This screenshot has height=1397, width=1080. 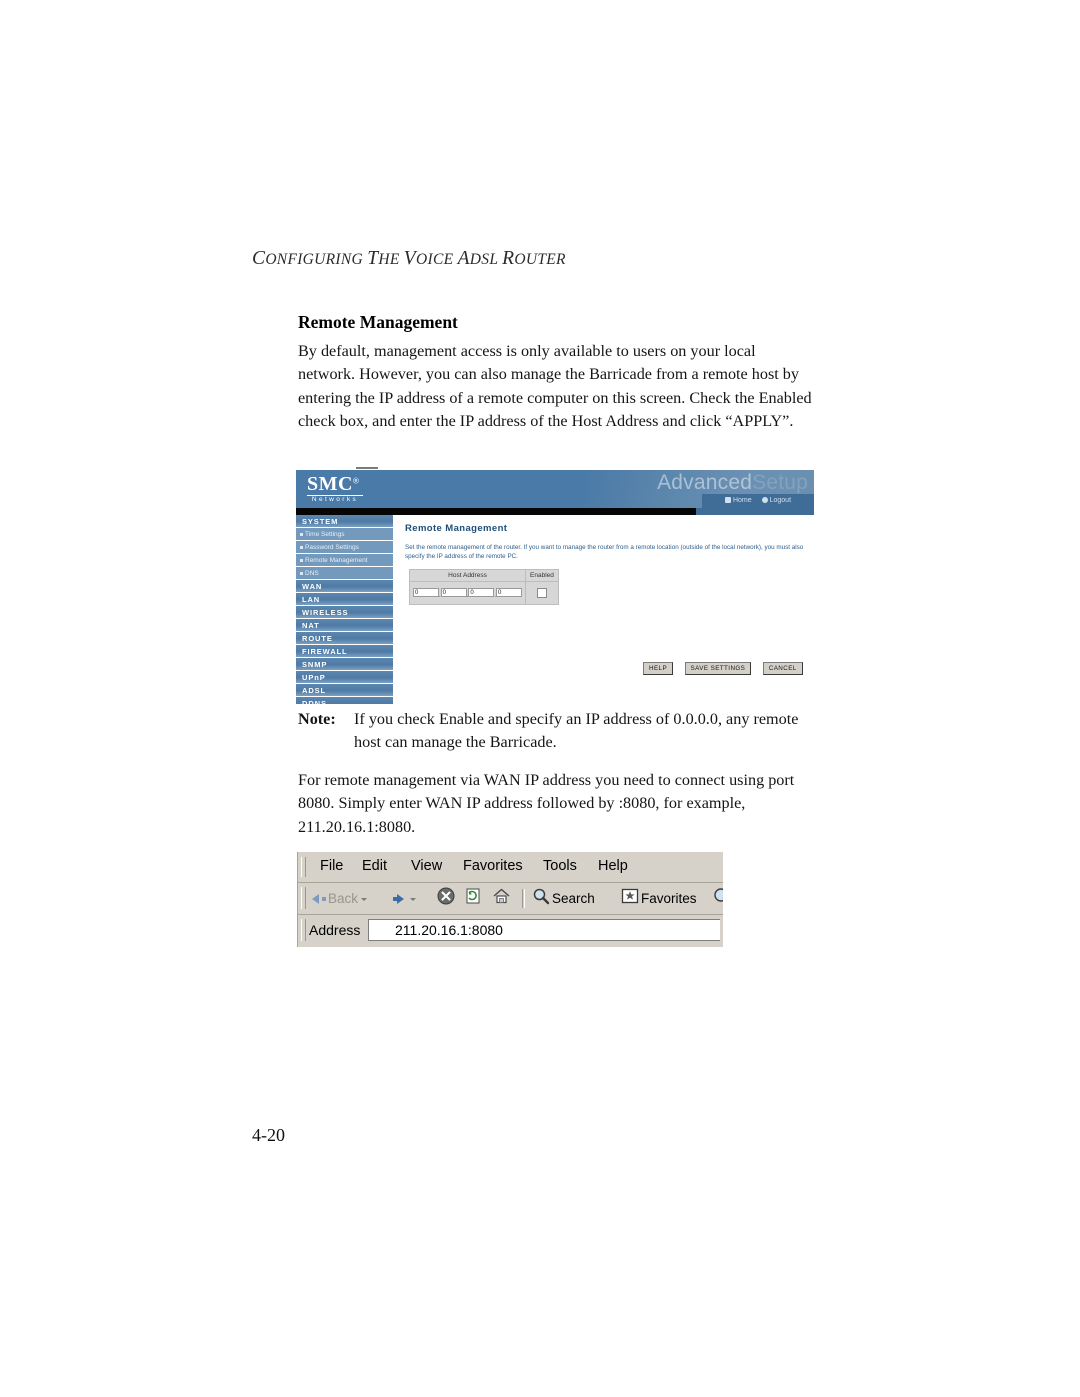 What do you see at coordinates (742, 500) in the screenshot?
I see `home-link-label: Home` at bounding box center [742, 500].